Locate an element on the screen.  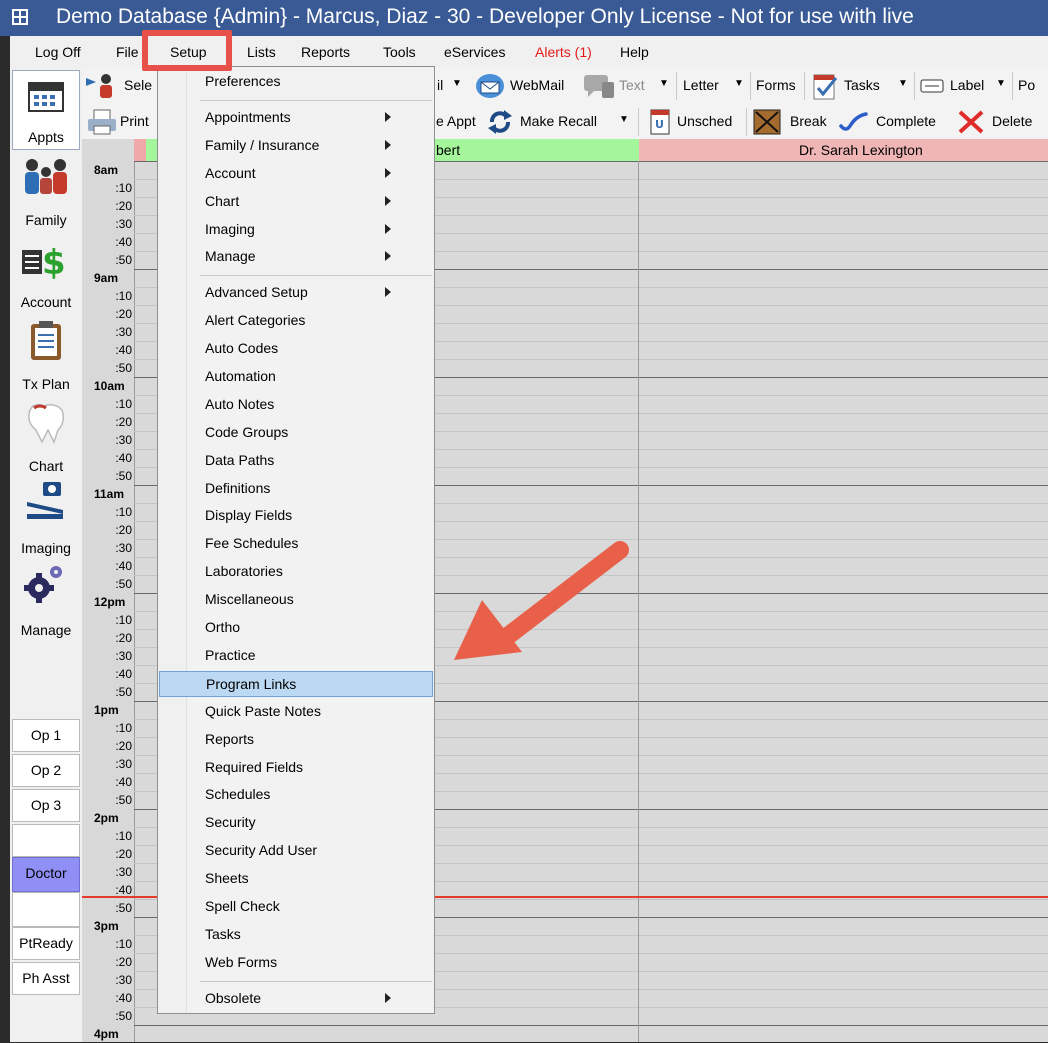
module-tx-plan: Tx Plan is located at coordinates (46, 356).